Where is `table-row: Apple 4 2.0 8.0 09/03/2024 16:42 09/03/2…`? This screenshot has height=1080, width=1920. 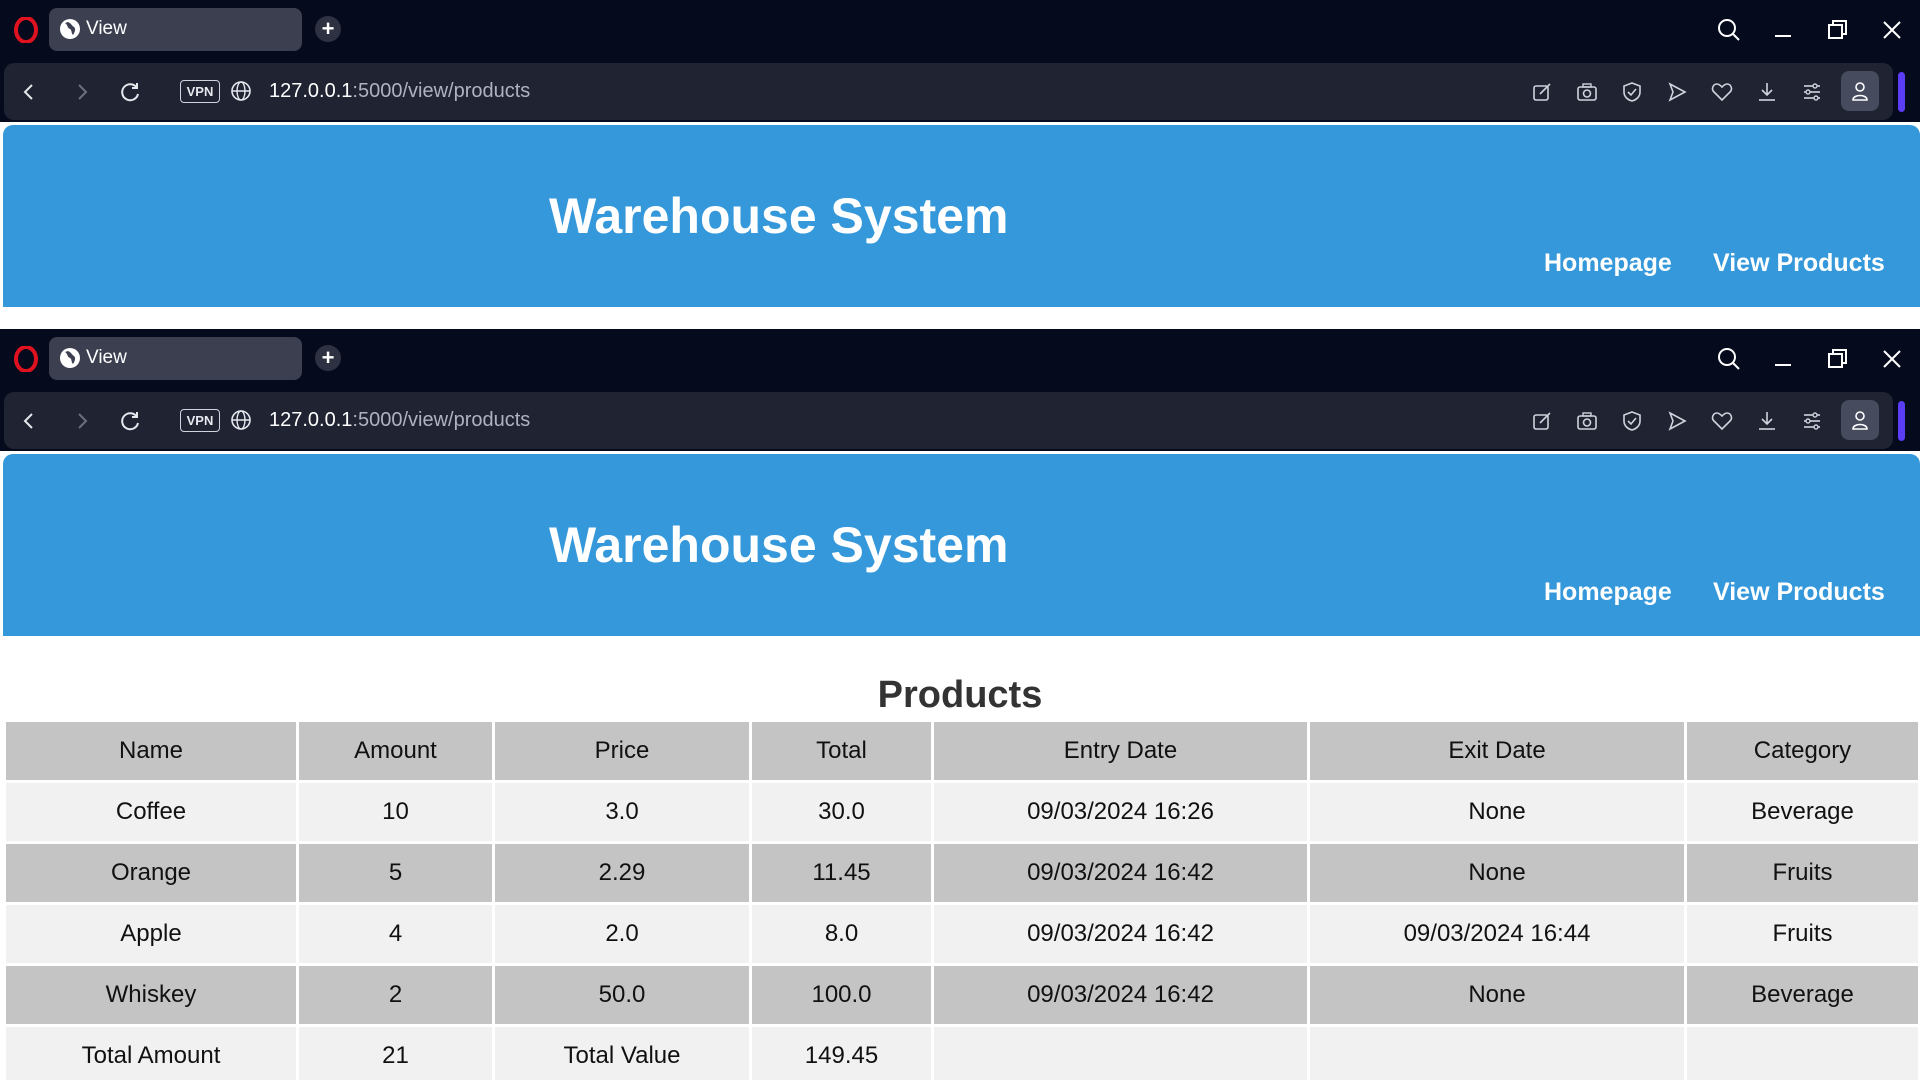 table-row: Apple 4 2.0 8.0 09/03/2024 16:42 09/03/2… is located at coordinates (962, 934).